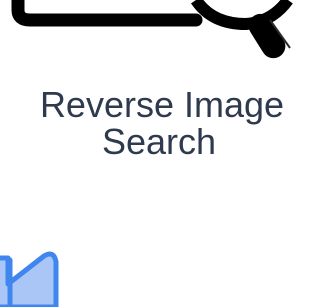 The width and height of the screenshot is (320, 307). What do you see at coordinates (162, 104) in the screenshot?
I see `tile-title-line1: Reverse Image` at bounding box center [162, 104].